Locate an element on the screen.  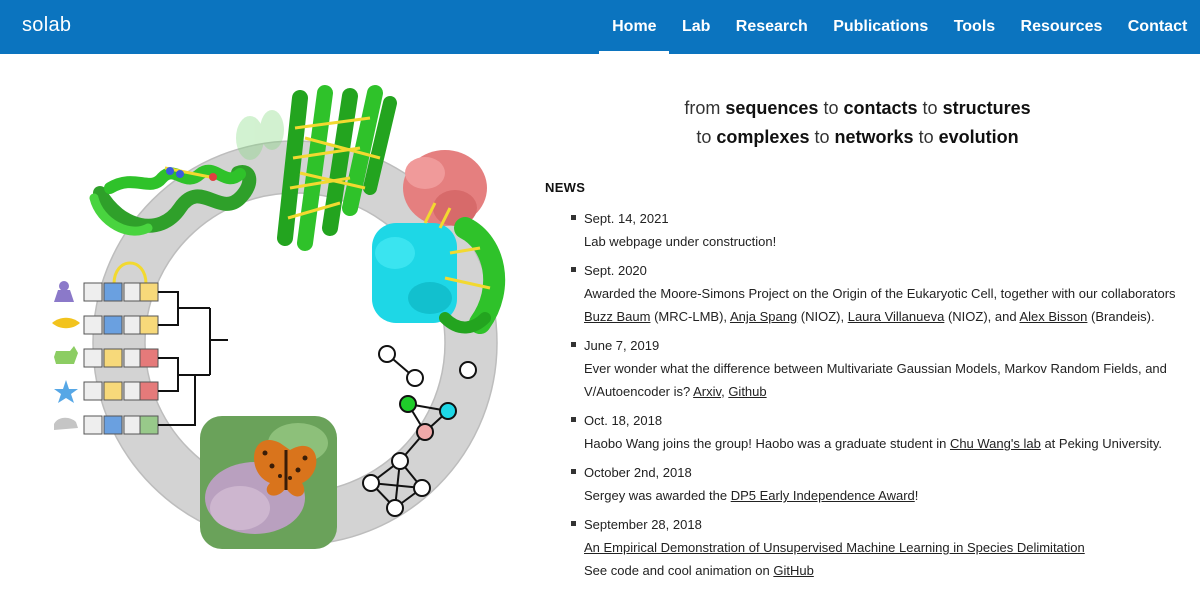
tagline-line-2: to complexes to networks to evolution is located at coordinates (857, 137).